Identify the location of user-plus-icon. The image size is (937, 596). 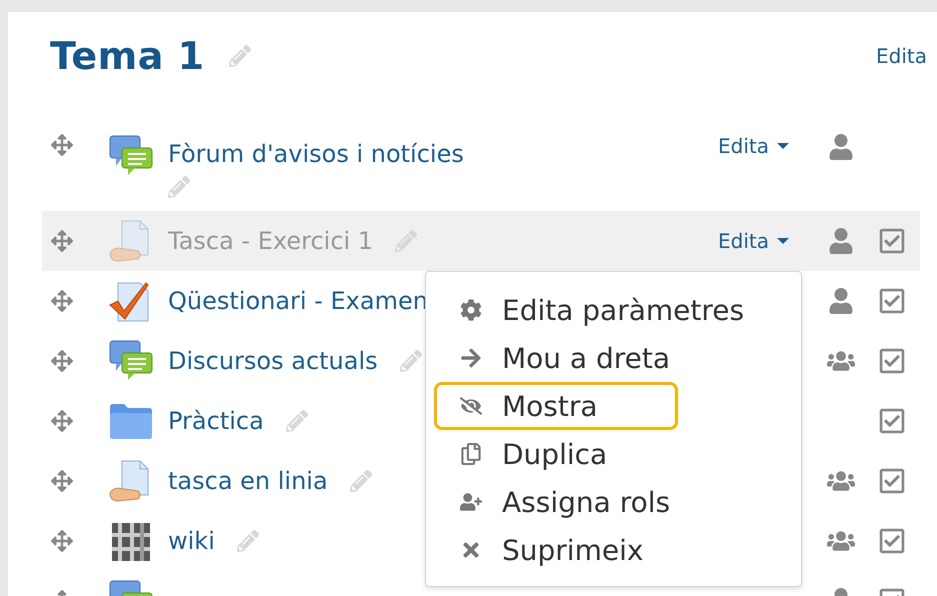
(471, 502).